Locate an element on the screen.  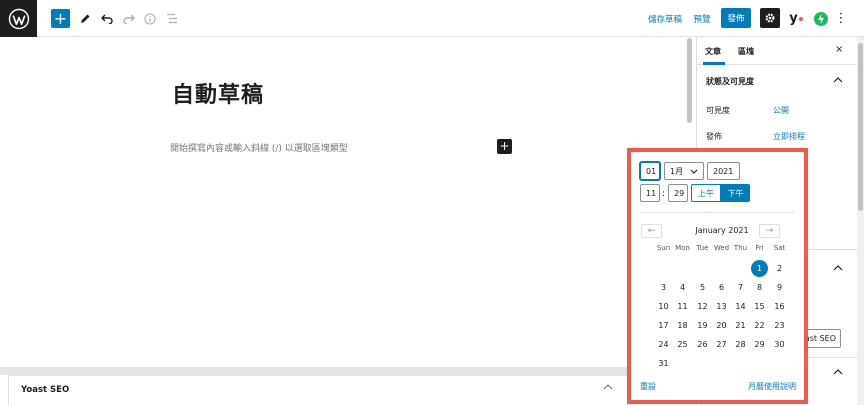
next-month-button: → is located at coordinates (769, 231).